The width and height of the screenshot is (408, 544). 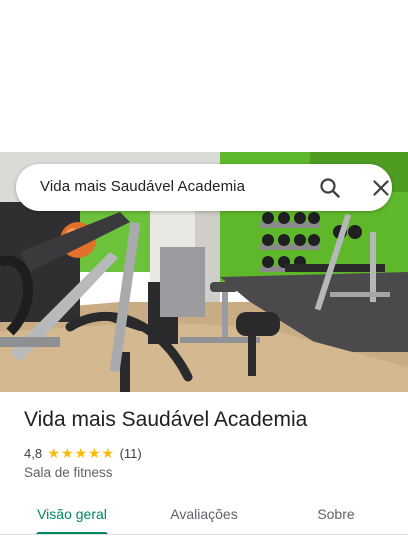 What do you see at coordinates (131, 453) in the screenshot?
I see `review-count: (11)` at bounding box center [131, 453].